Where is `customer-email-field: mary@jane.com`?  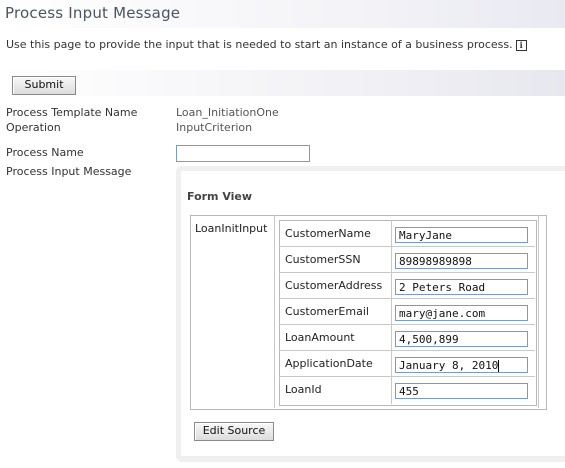 customer-email-field: mary@jane.com is located at coordinates (461, 313).